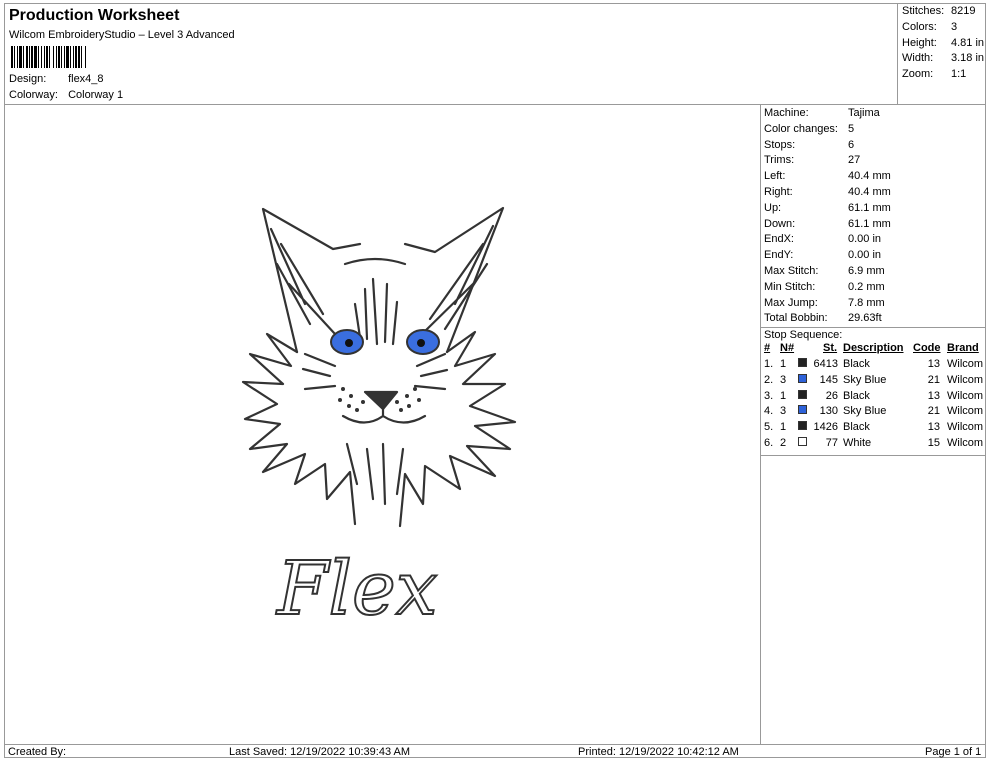 Image resolution: width=990 pixels, height=762 pixels. Describe the element at coordinates (822, 239) in the screenshot. I see `detail-row: EndX: 0.00 in` at that location.